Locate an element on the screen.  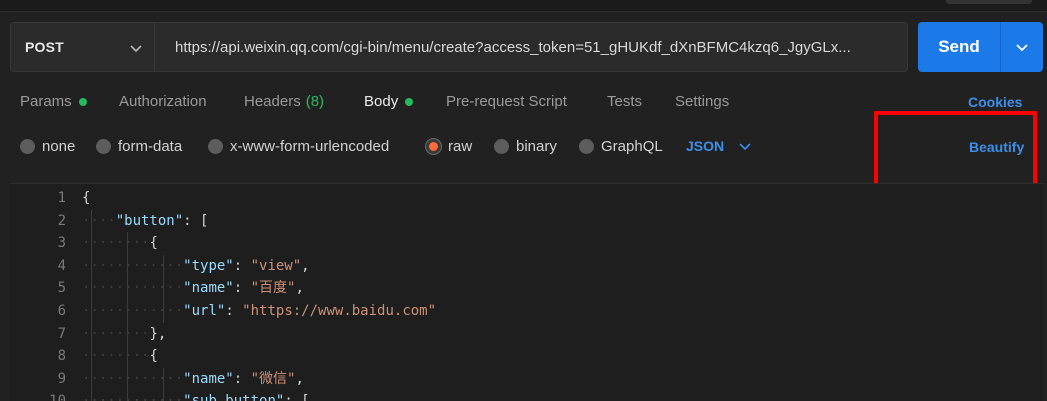
code-line: ············"name": "百度", is located at coordinates (193, 288).